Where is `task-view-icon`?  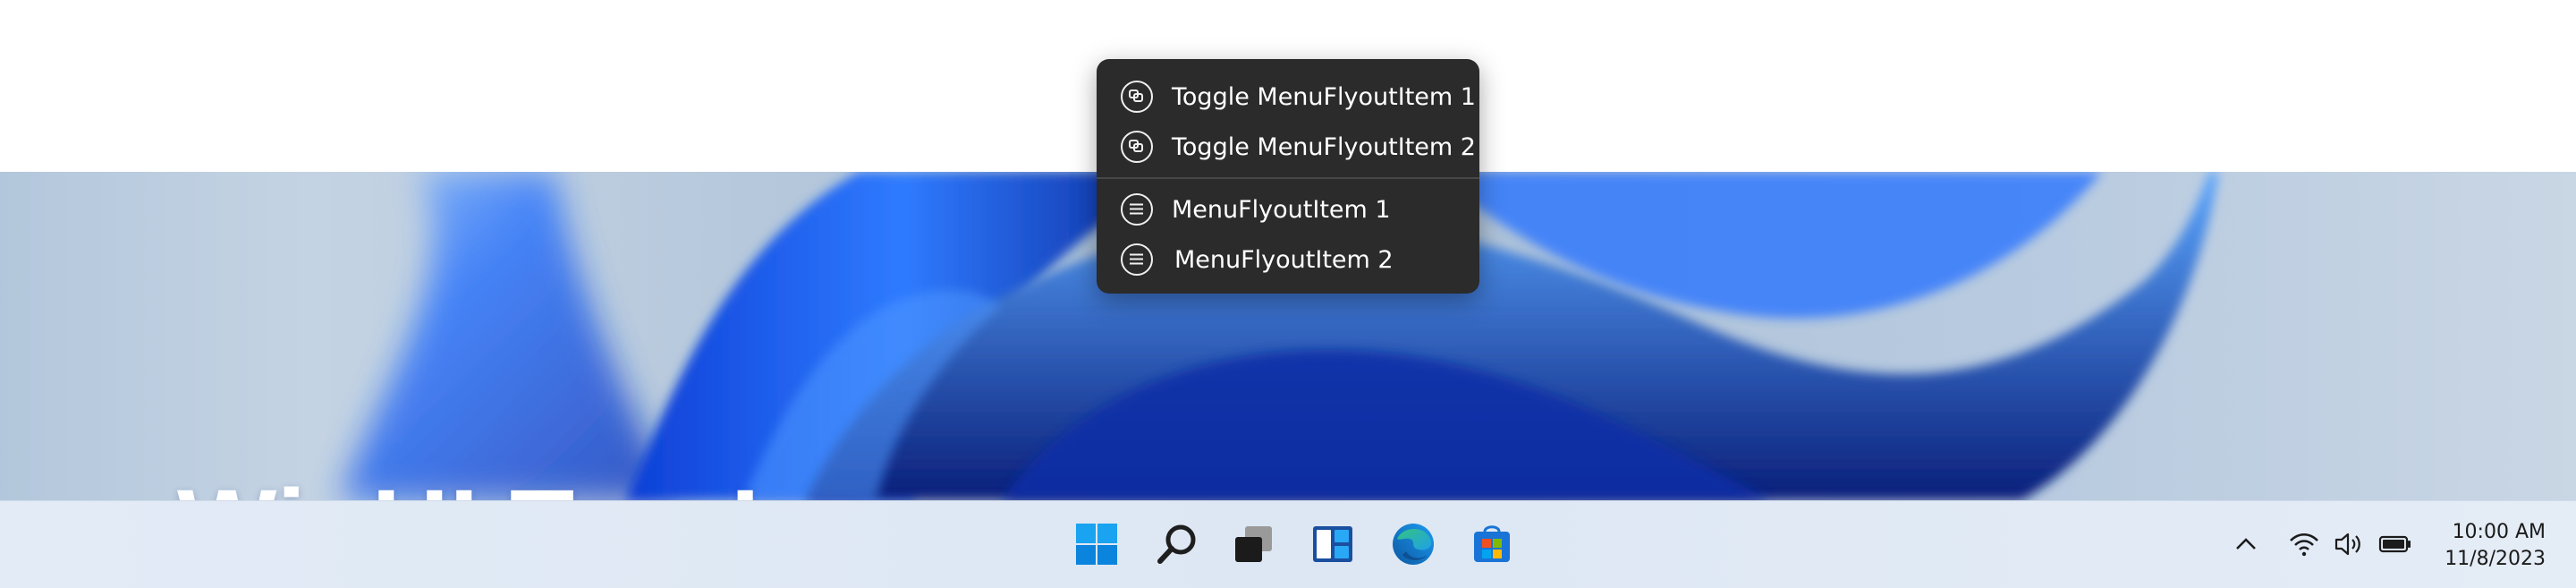 task-view-icon is located at coordinates (1253, 544).